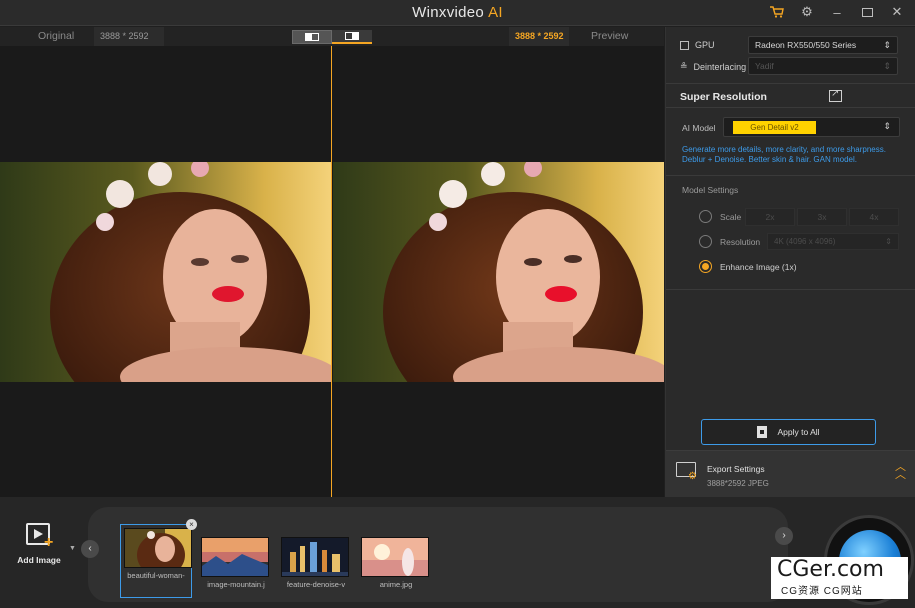  I want to click on deinterlacing-row: ≗ Deinterlacing, so click(713, 66).